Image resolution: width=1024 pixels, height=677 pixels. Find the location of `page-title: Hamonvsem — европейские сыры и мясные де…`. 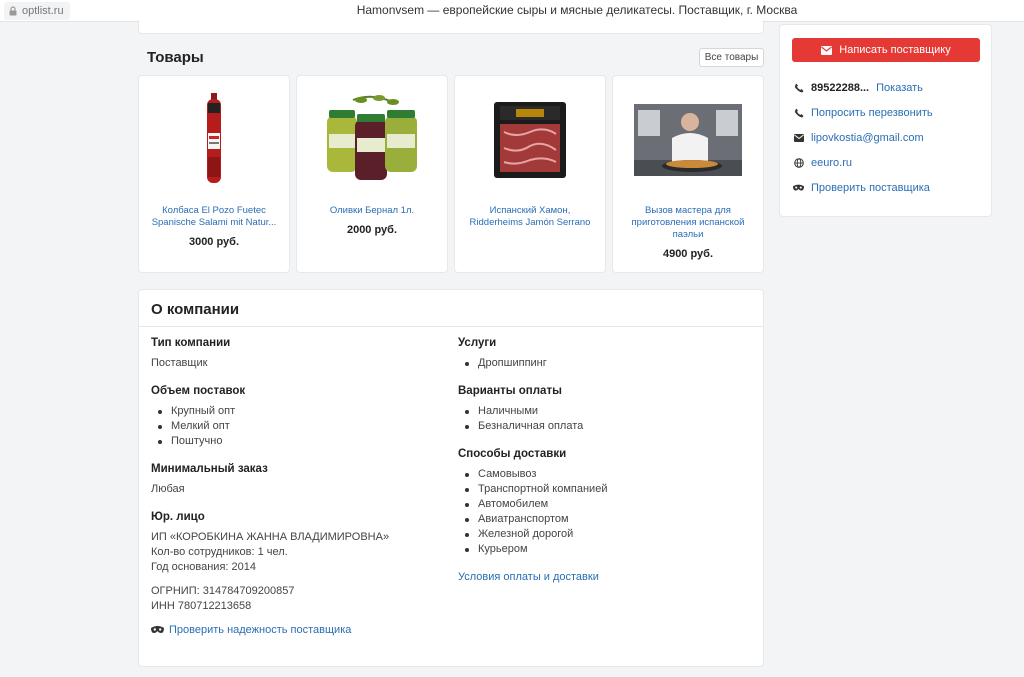

page-title: Hamonvsem — европейские сыры и мясные де… is located at coordinates (577, 10).